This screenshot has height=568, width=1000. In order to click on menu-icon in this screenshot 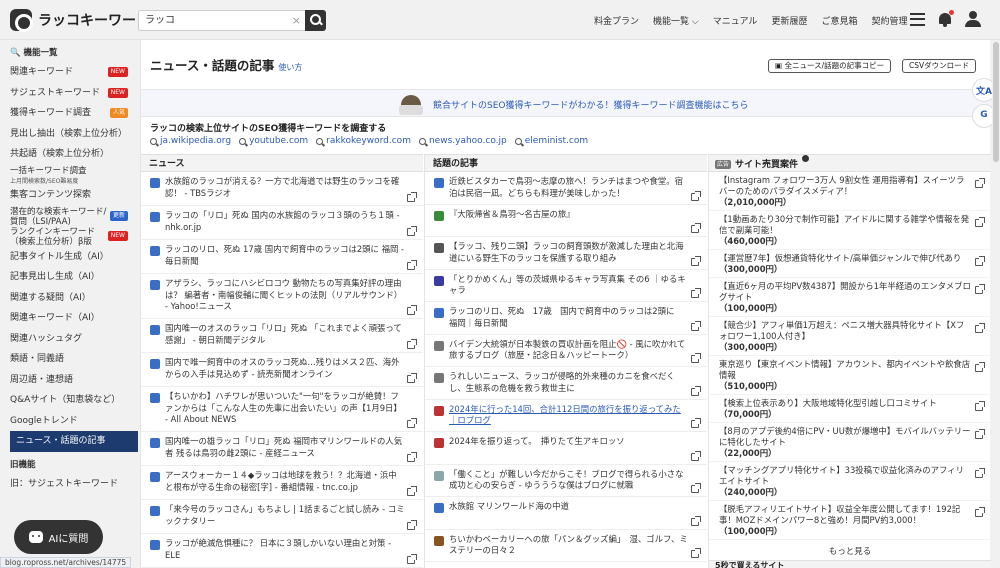, I will do `click(917, 19)`.